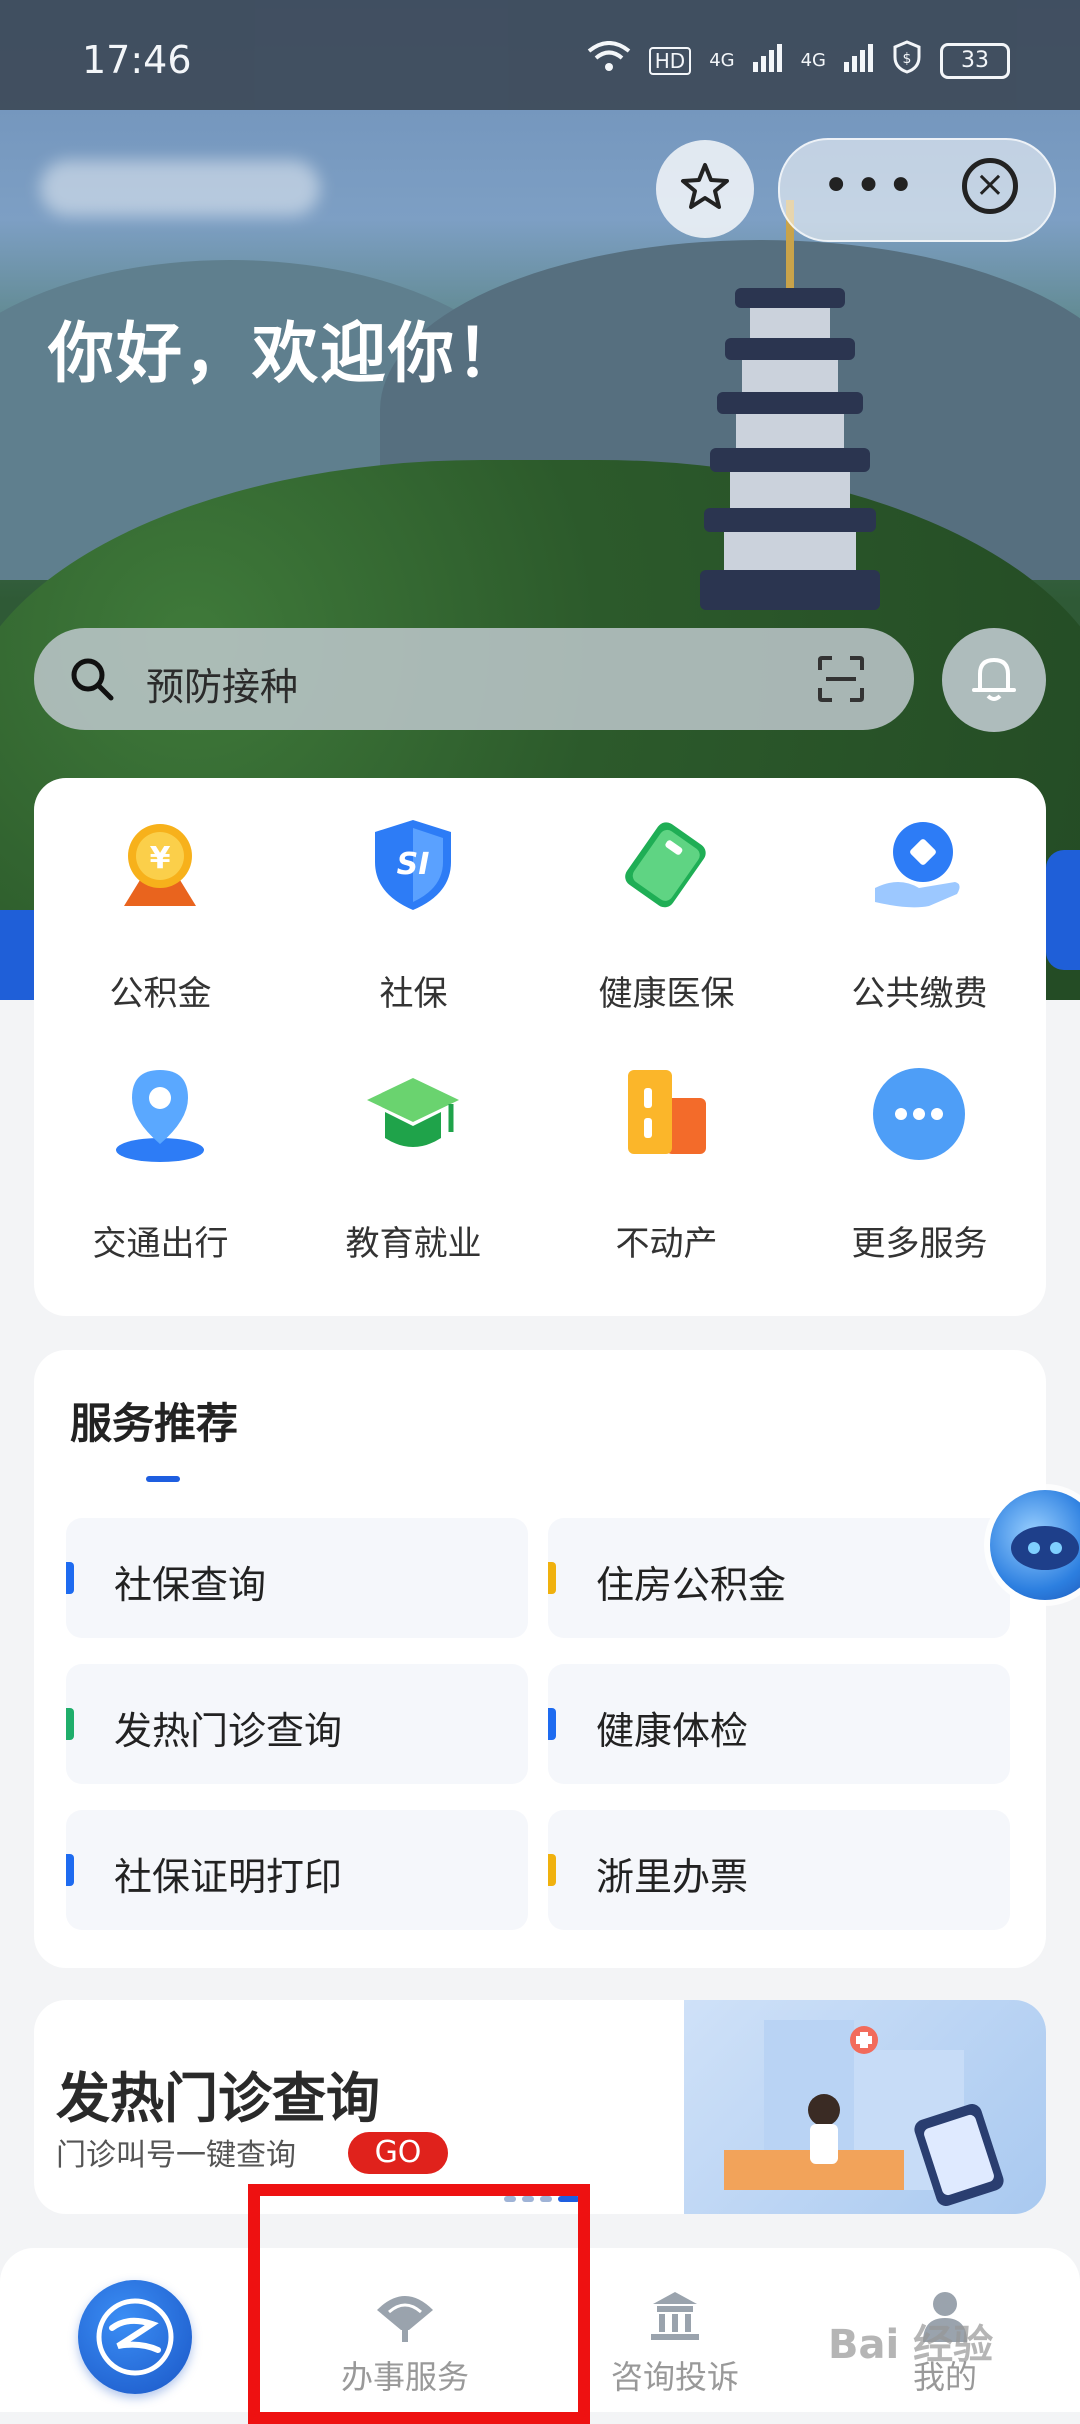 The image size is (1080, 2424). What do you see at coordinates (163, 1479) in the screenshot?
I see `recommend-title-underline` at bounding box center [163, 1479].